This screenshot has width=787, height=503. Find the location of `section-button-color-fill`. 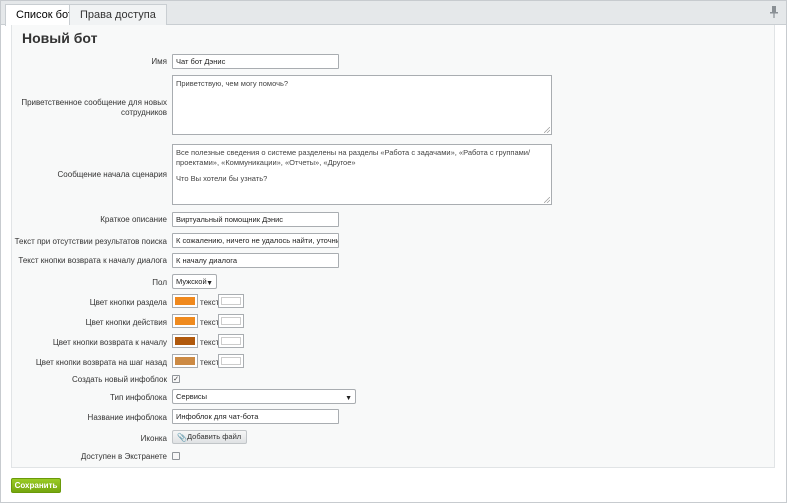

section-button-color-fill is located at coordinates (185, 301).